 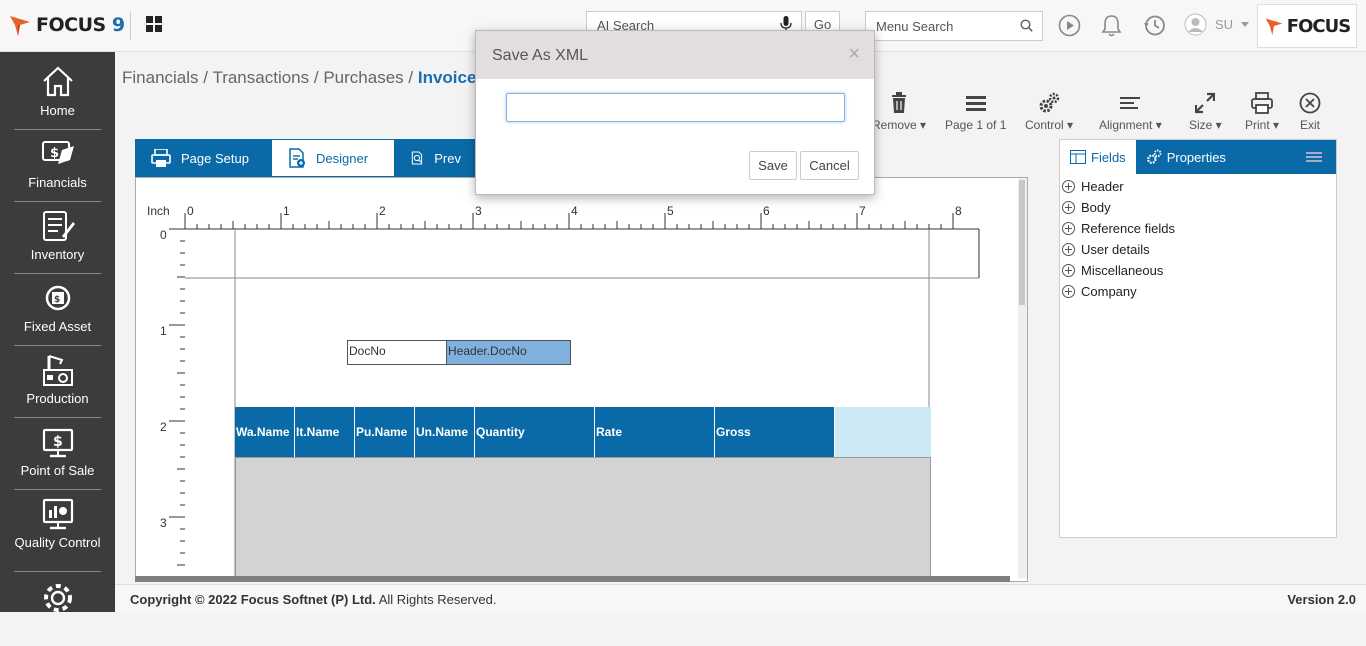 I want to click on home-icon, so click(x=57, y=81).